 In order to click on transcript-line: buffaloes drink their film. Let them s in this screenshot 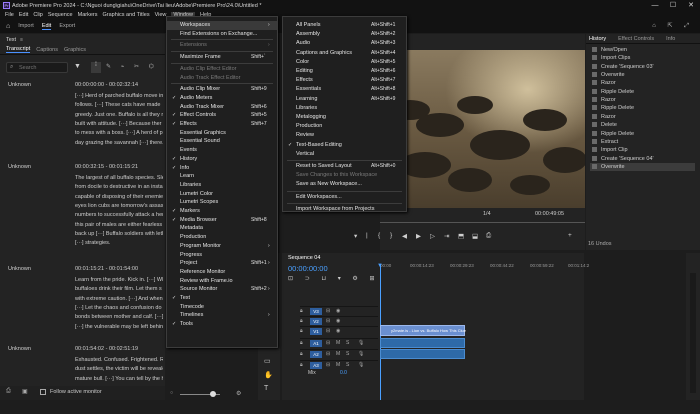, I will do `click(119, 289)`.